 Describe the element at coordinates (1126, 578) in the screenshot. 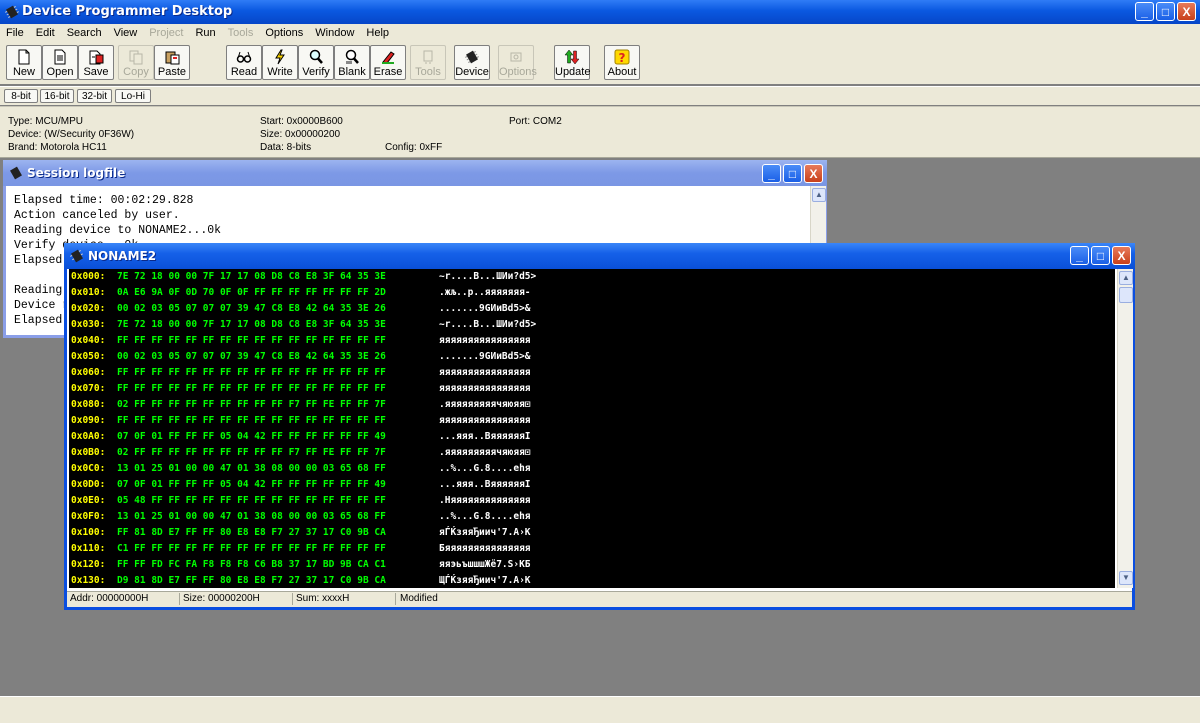

I see `scroll-down-button: ▼` at that location.